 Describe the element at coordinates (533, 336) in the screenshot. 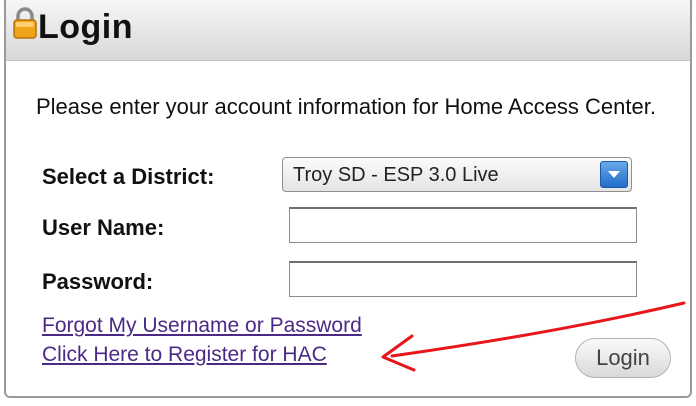

I see `annotation-arrow` at that location.